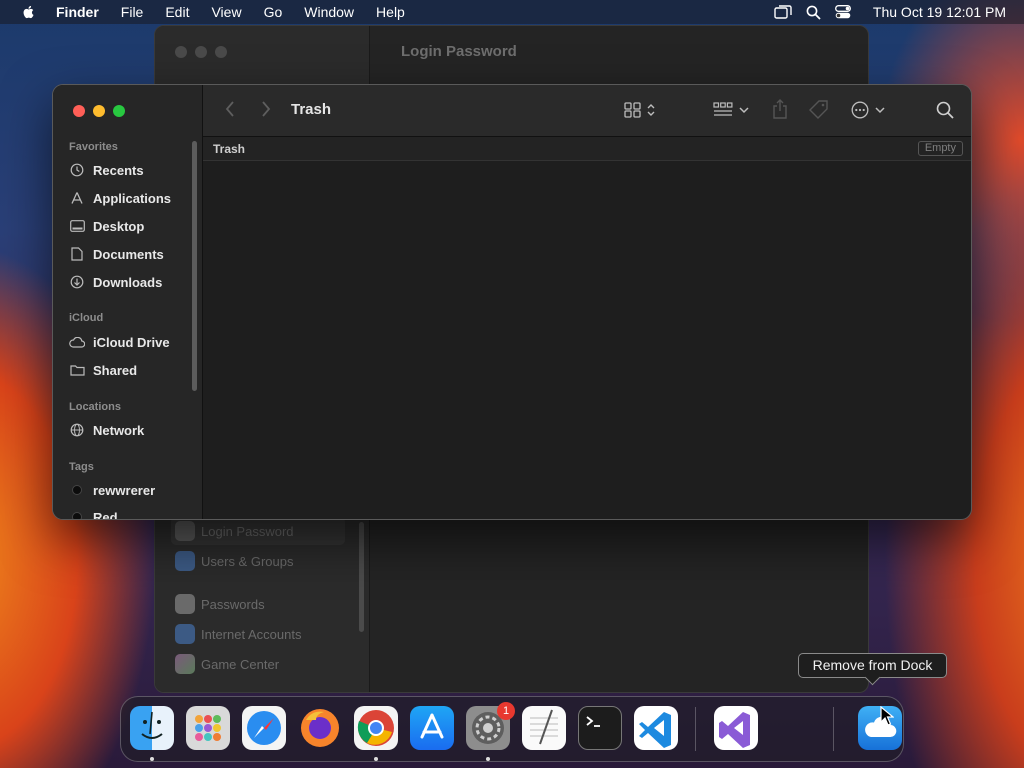 Image resolution: width=1024 pixels, height=768 pixels. Describe the element at coordinates (132, 12) in the screenshot. I see `menu-file: File` at that location.